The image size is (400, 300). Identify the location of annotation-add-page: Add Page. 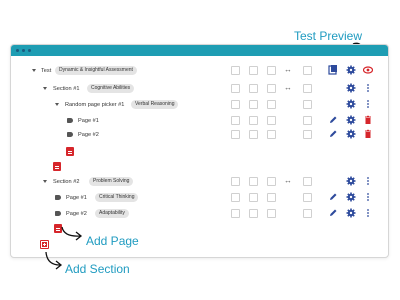
(112, 241).